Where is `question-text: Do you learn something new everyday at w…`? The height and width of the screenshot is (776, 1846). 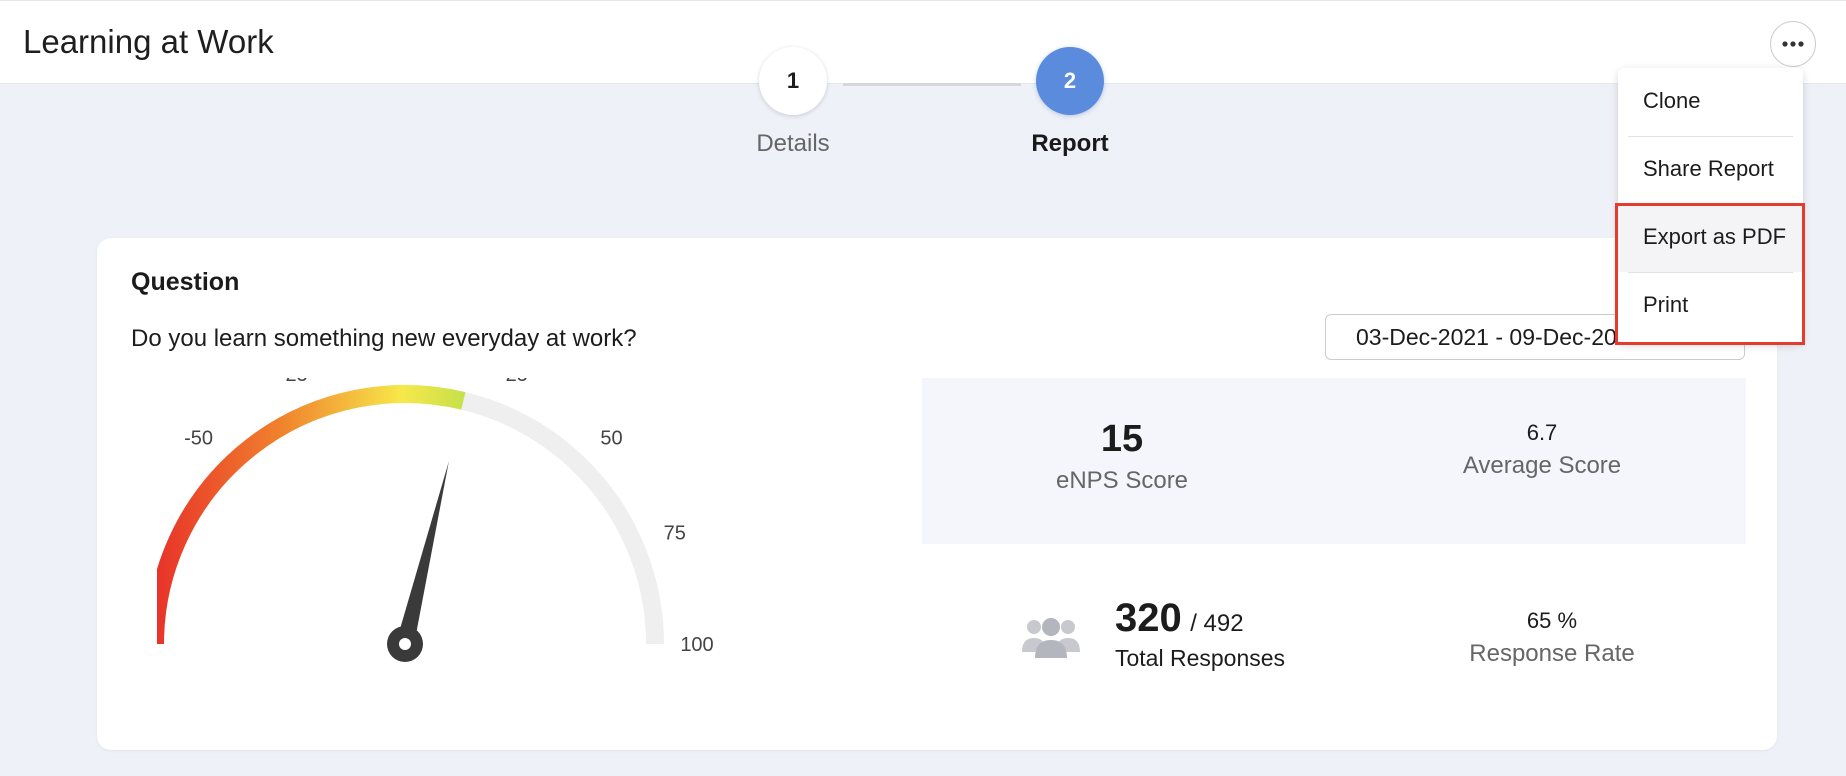 question-text: Do you learn something new everyday at w… is located at coordinates (384, 338).